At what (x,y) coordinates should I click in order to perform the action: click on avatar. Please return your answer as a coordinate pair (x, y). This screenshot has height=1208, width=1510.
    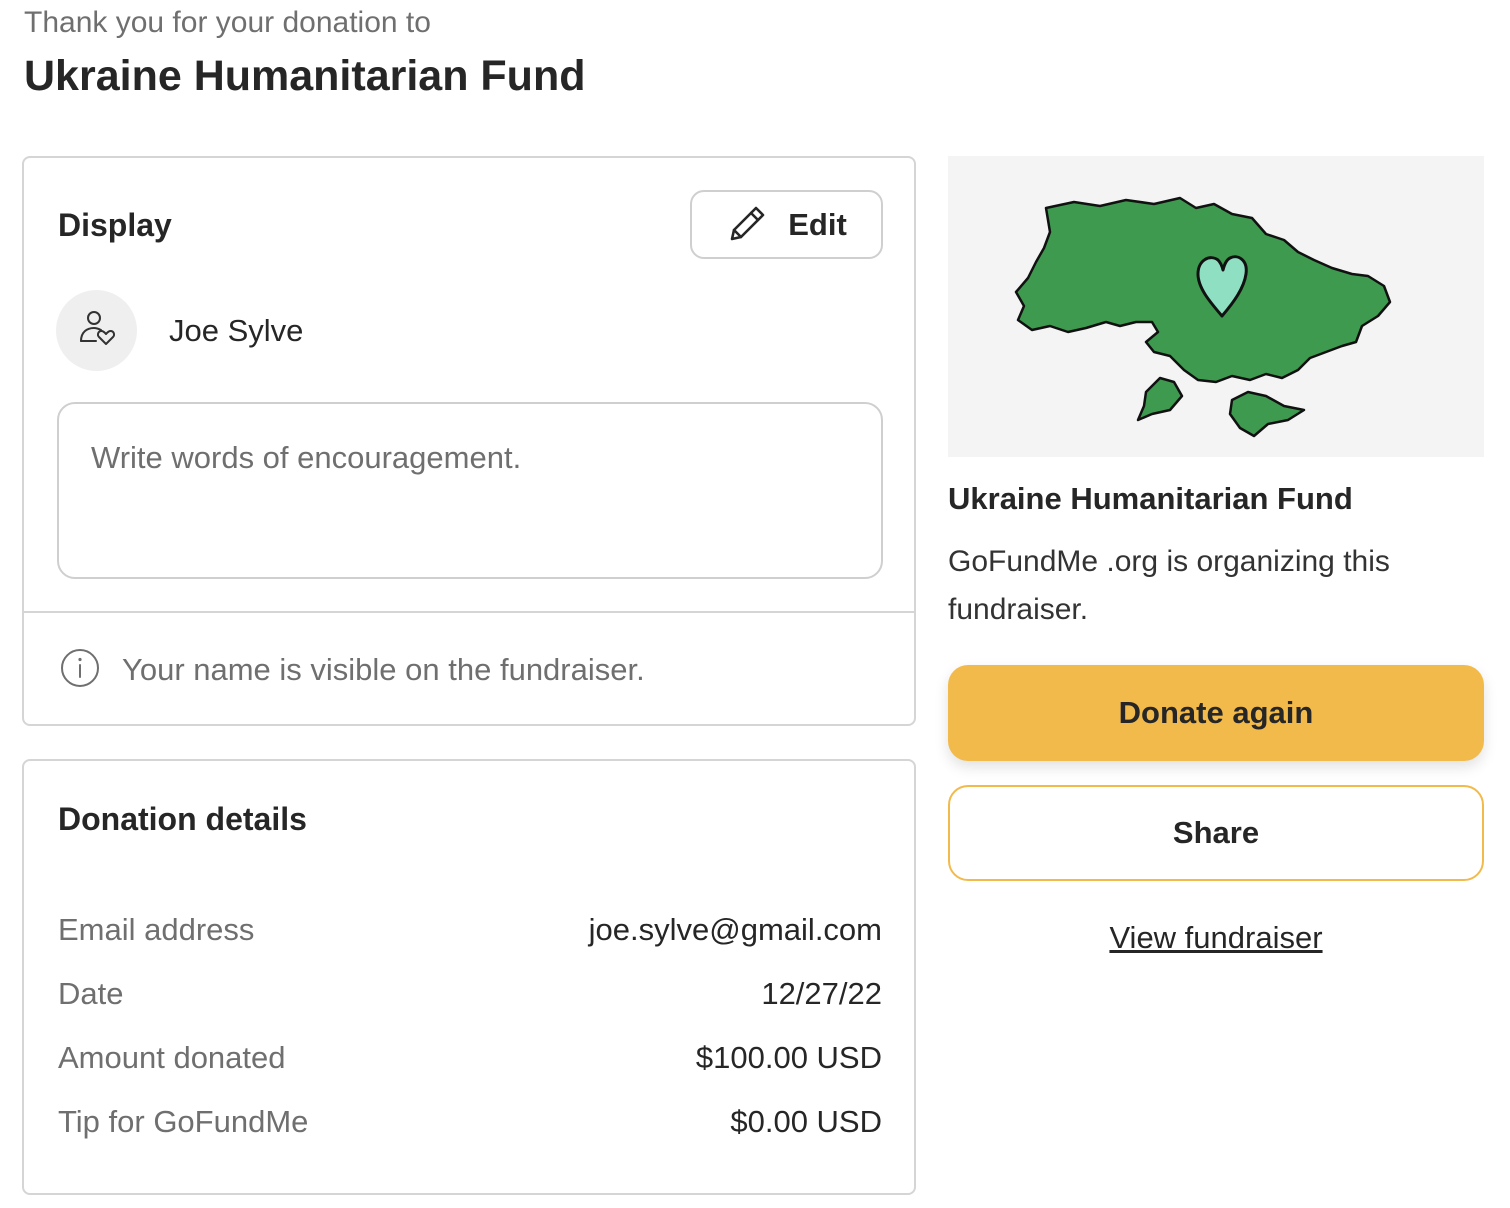
    Looking at the image, I should click on (96, 330).